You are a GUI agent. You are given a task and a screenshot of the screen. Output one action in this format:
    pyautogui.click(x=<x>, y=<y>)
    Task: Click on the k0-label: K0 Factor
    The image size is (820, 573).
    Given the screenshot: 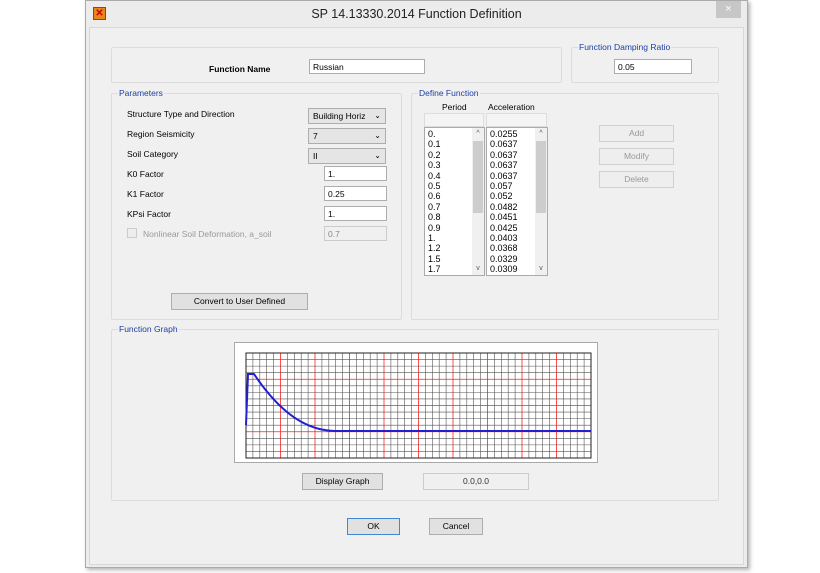 What is the action you would take?
    pyautogui.click(x=145, y=174)
    